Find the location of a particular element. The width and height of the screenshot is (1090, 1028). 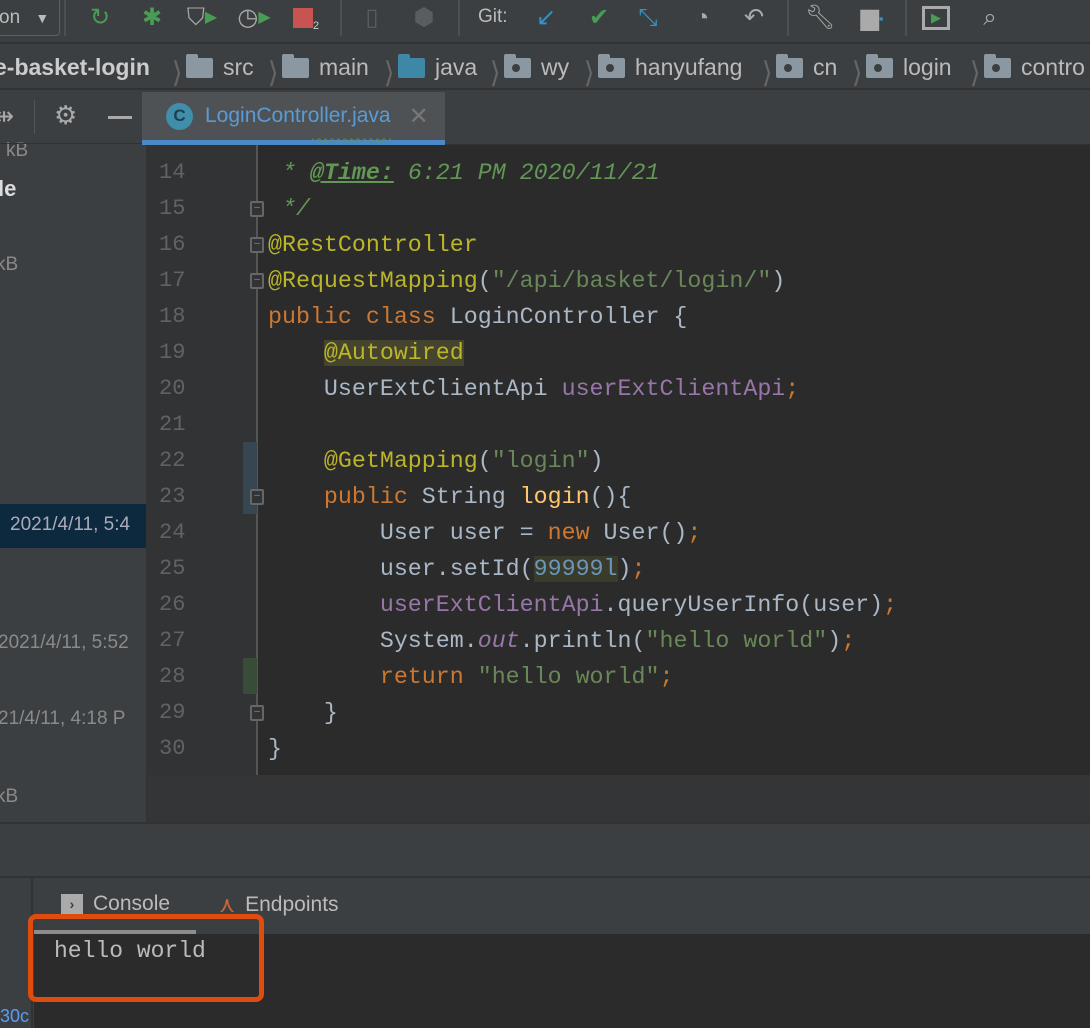

debug-icon: ✱ is located at coordinates (152, 18).